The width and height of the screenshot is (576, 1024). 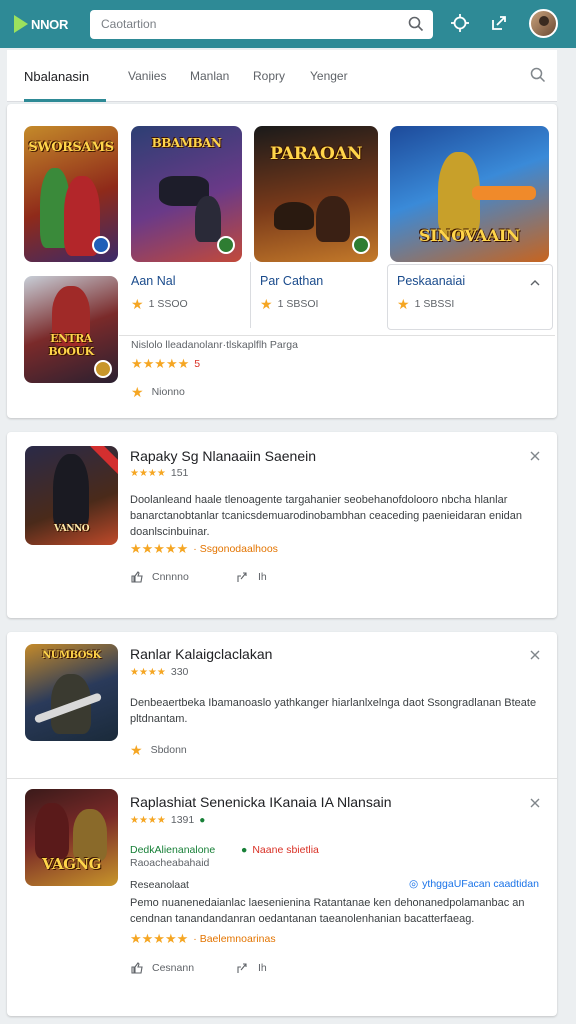 I want to click on rating-count: 330, so click(x=179, y=672).